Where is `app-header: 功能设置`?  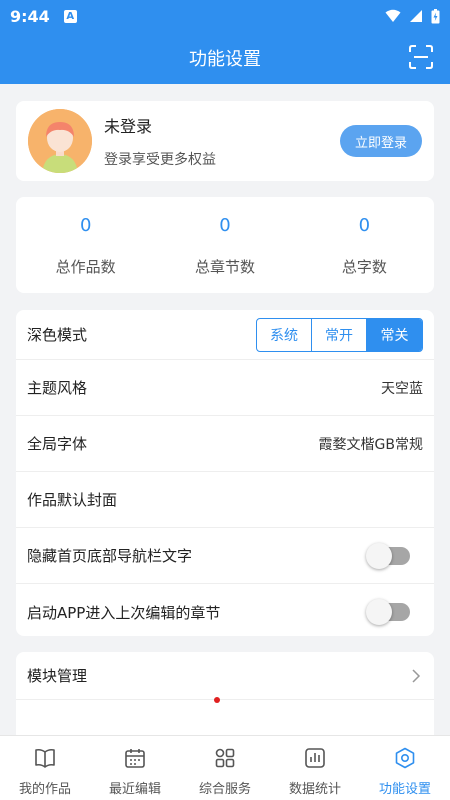 app-header: 功能设置 is located at coordinates (225, 58).